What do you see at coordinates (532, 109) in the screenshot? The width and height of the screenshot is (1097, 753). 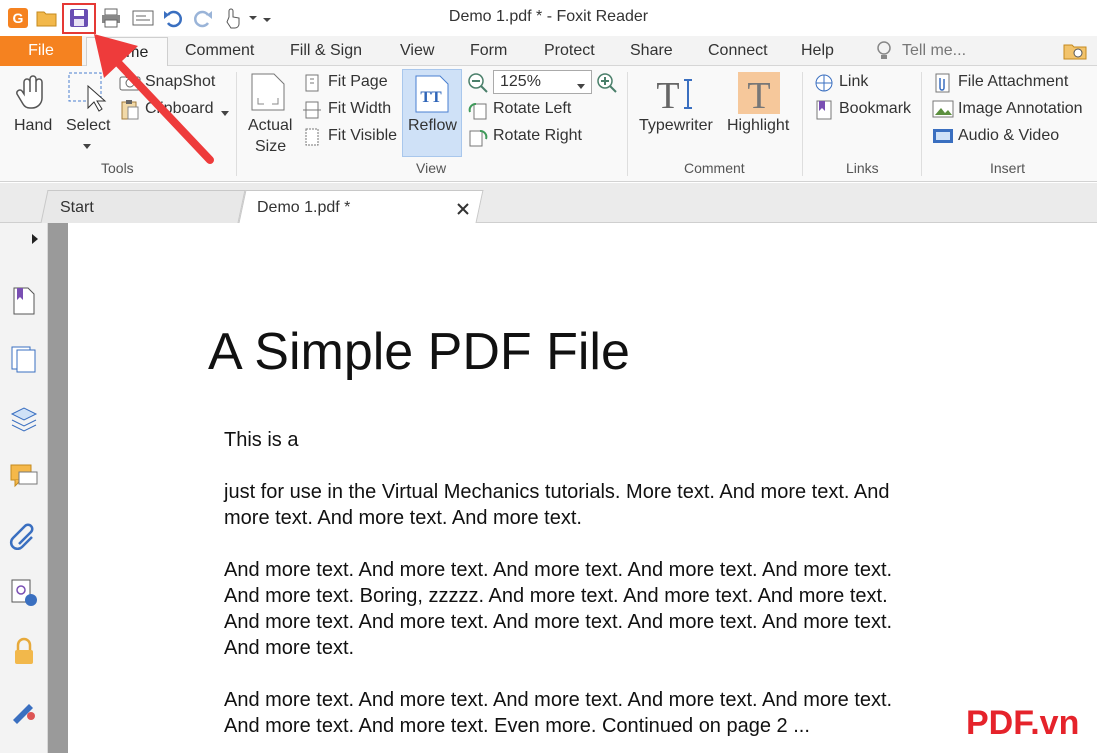 I see `rotate-left-label: Rotate Left` at bounding box center [532, 109].